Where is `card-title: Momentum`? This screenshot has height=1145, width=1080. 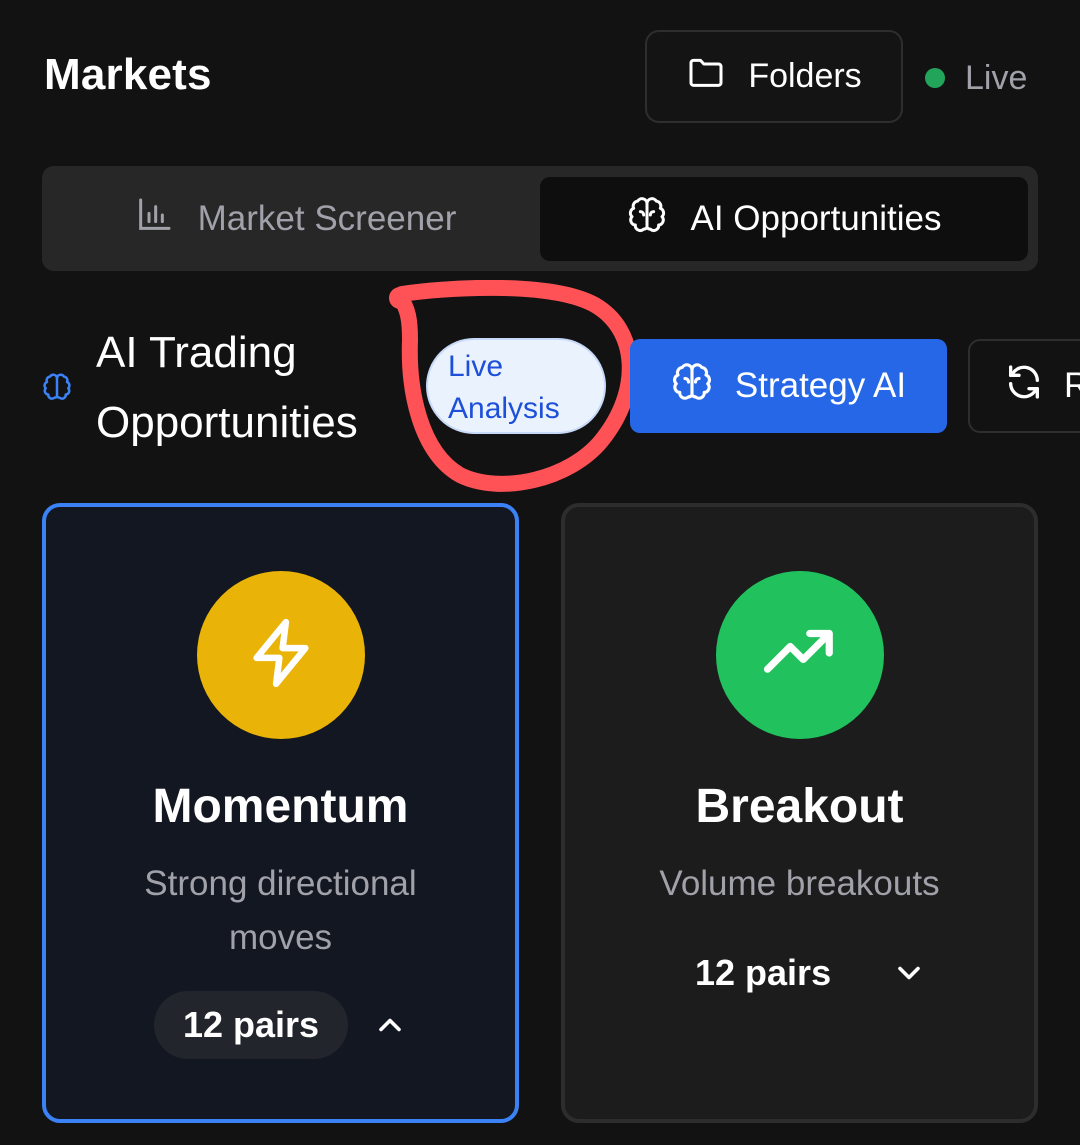
card-title: Momentum is located at coordinates (280, 806).